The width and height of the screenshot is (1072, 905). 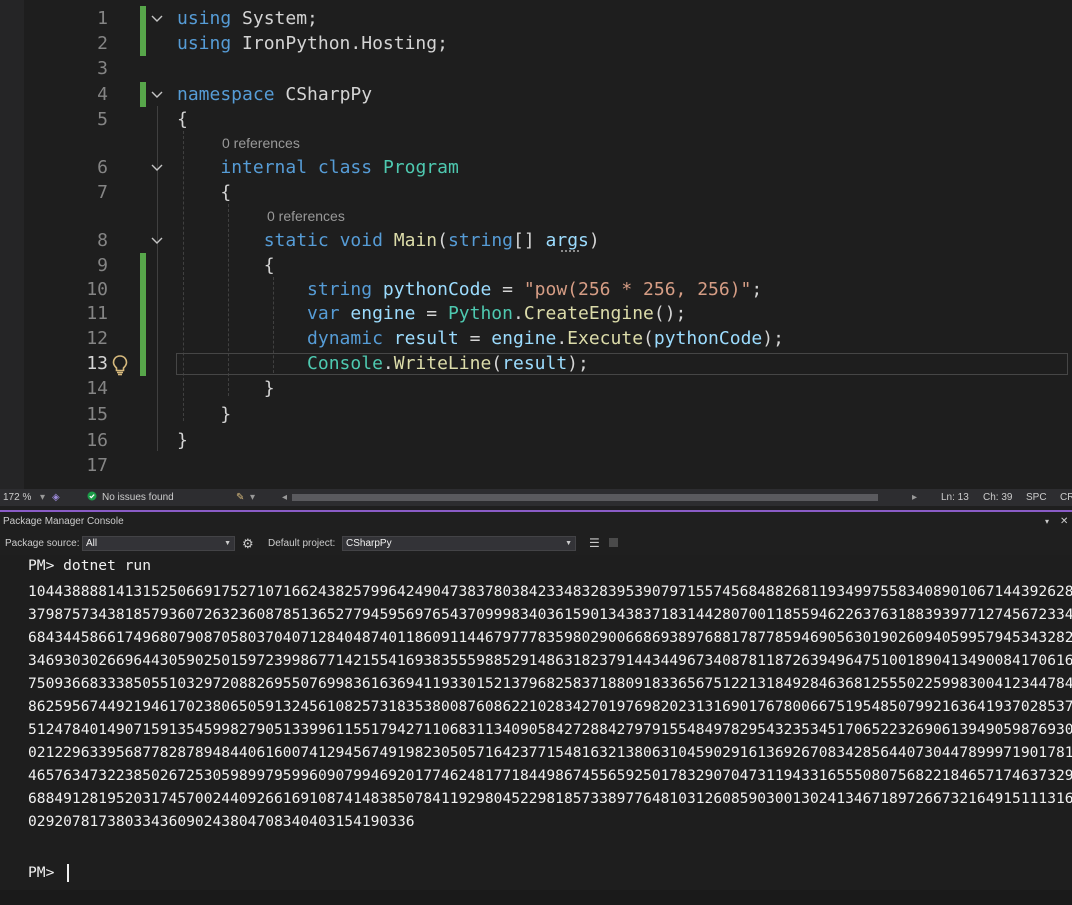 I want to click on code-token: Main, so click(x=415, y=240).